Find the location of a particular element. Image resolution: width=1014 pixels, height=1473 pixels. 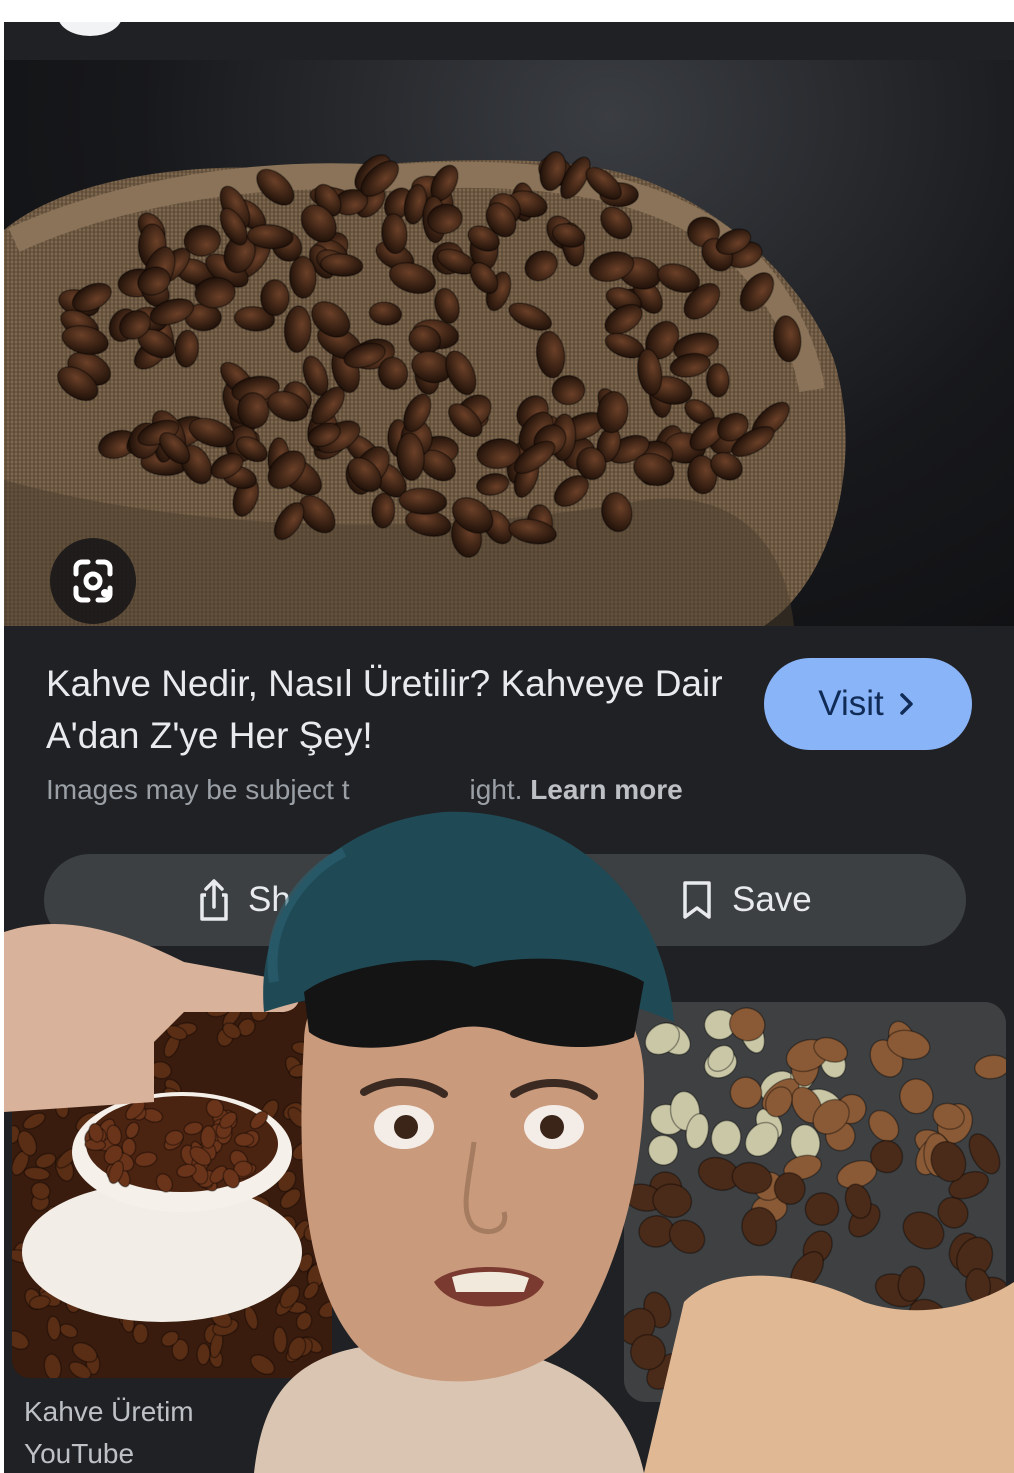

learn-more-link: Learn more is located at coordinates (606, 789).